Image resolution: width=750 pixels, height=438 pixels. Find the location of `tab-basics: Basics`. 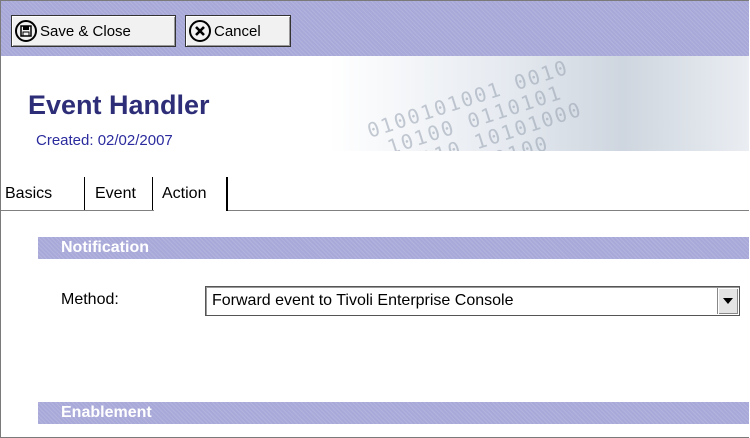

tab-basics: Basics is located at coordinates (43, 193).